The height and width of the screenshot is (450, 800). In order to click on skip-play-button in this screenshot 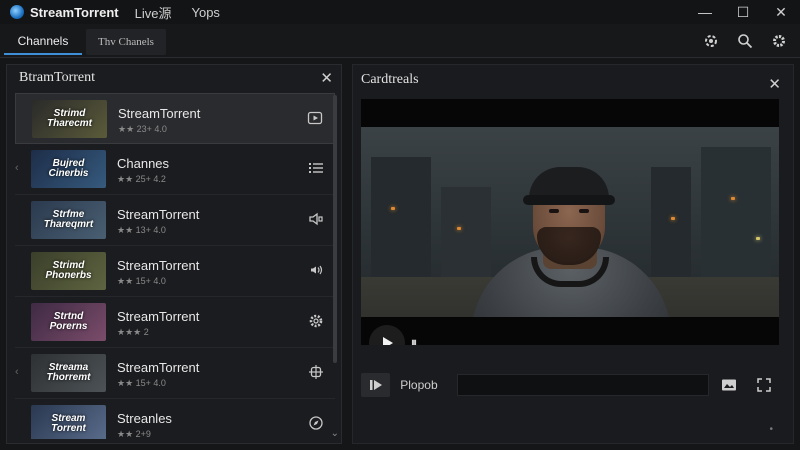, I will do `click(376, 385)`.